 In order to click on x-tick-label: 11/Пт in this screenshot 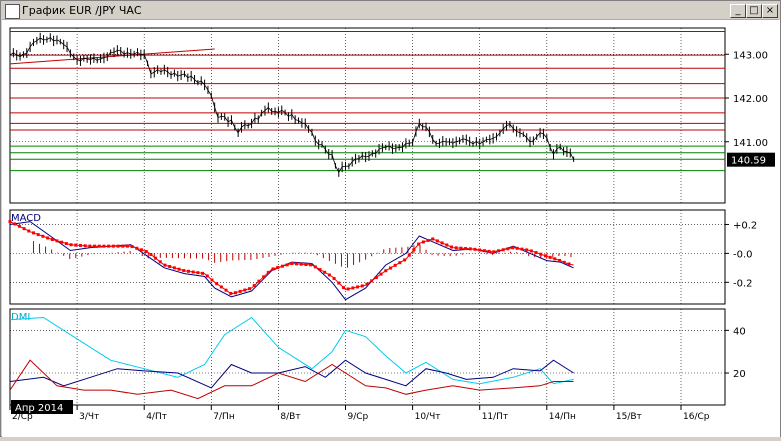, I will do `click(495, 417)`.